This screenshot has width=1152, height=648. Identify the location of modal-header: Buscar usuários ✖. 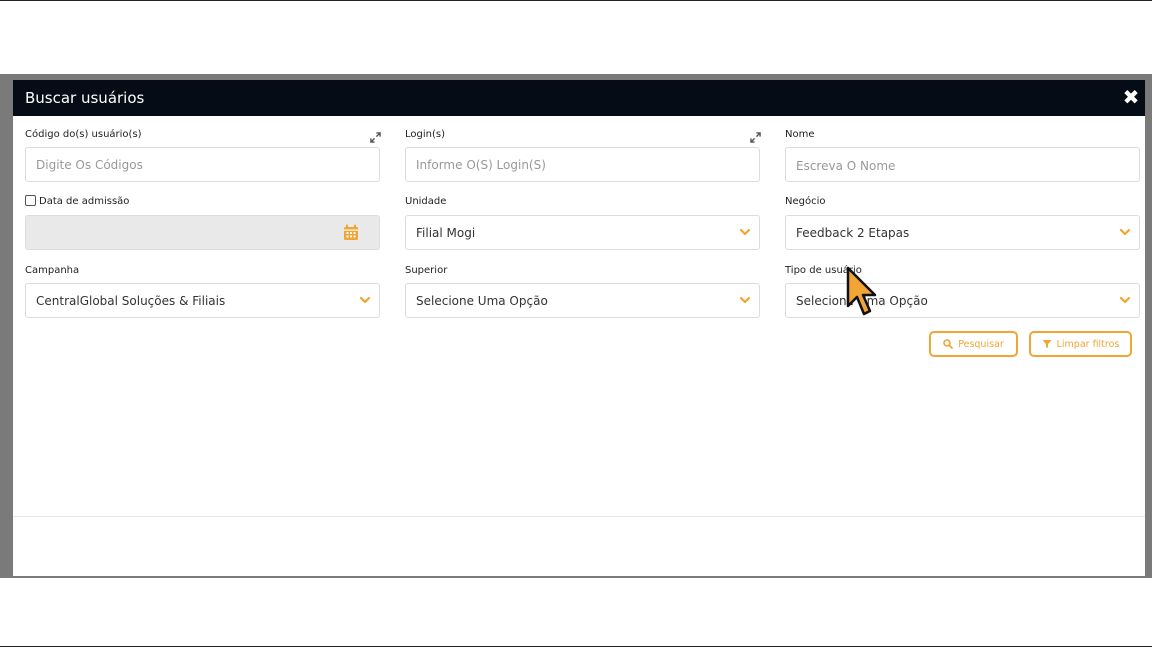
(579, 98).